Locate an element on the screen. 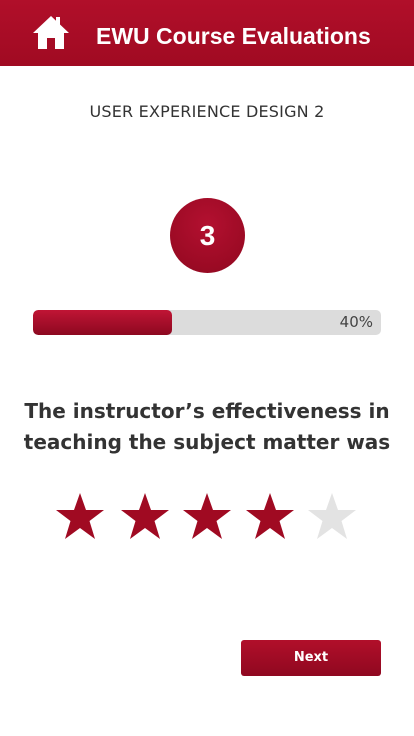  question-number-badge: 3 is located at coordinates (207, 235).